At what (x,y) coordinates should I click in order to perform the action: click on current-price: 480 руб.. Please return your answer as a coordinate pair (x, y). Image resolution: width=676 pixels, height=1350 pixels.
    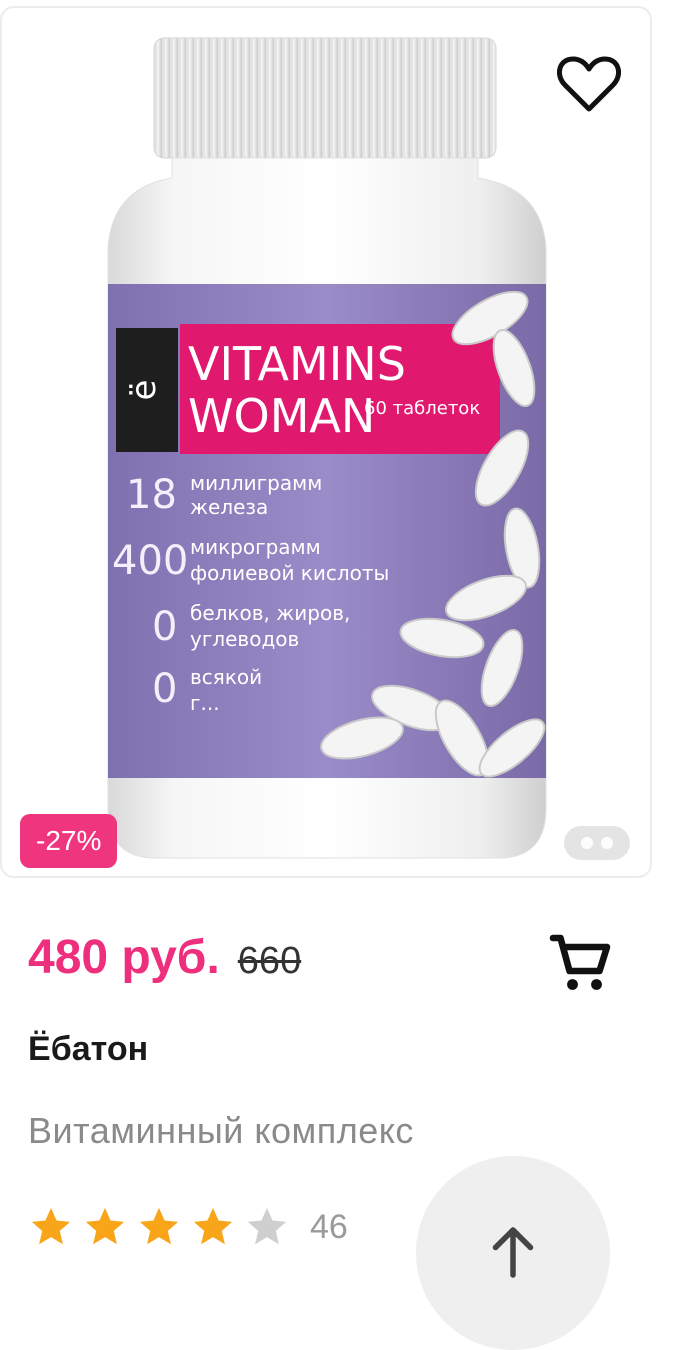
    Looking at the image, I should click on (124, 957).